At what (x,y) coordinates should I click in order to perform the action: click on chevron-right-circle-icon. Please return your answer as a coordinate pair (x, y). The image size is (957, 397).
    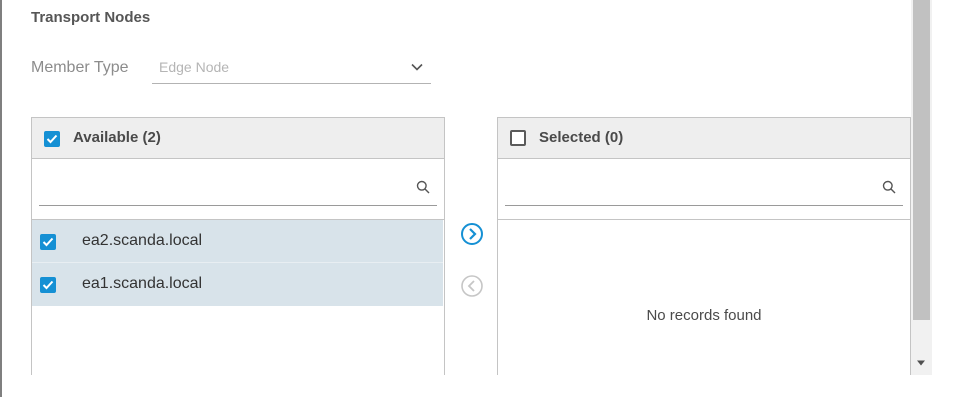
    Looking at the image, I should click on (472, 234).